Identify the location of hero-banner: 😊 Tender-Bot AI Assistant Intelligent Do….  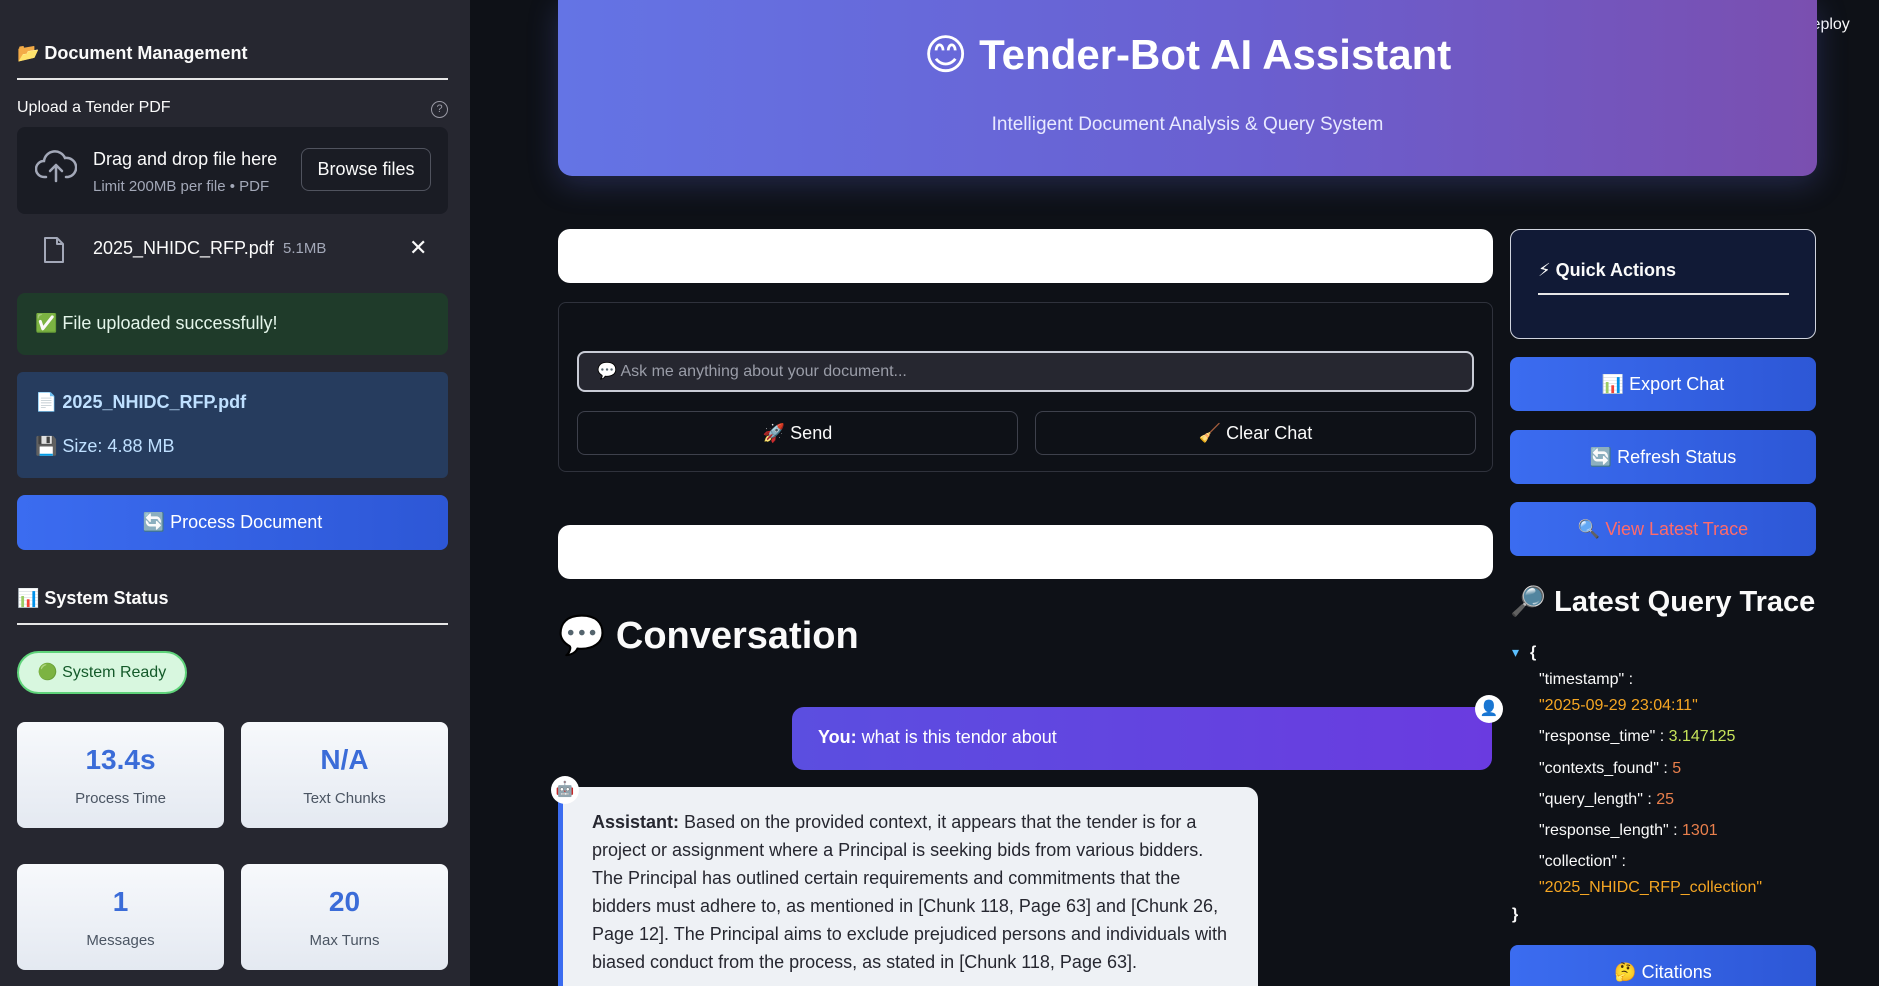
(1187, 88).